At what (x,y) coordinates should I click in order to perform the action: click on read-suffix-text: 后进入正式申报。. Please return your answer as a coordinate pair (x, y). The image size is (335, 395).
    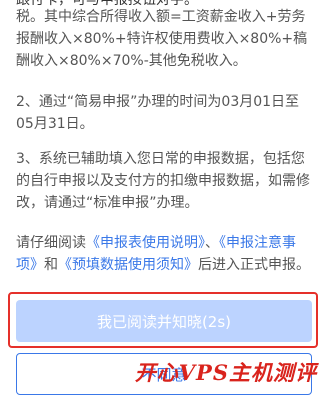
    Looking at the image, I should click on (254, 265).